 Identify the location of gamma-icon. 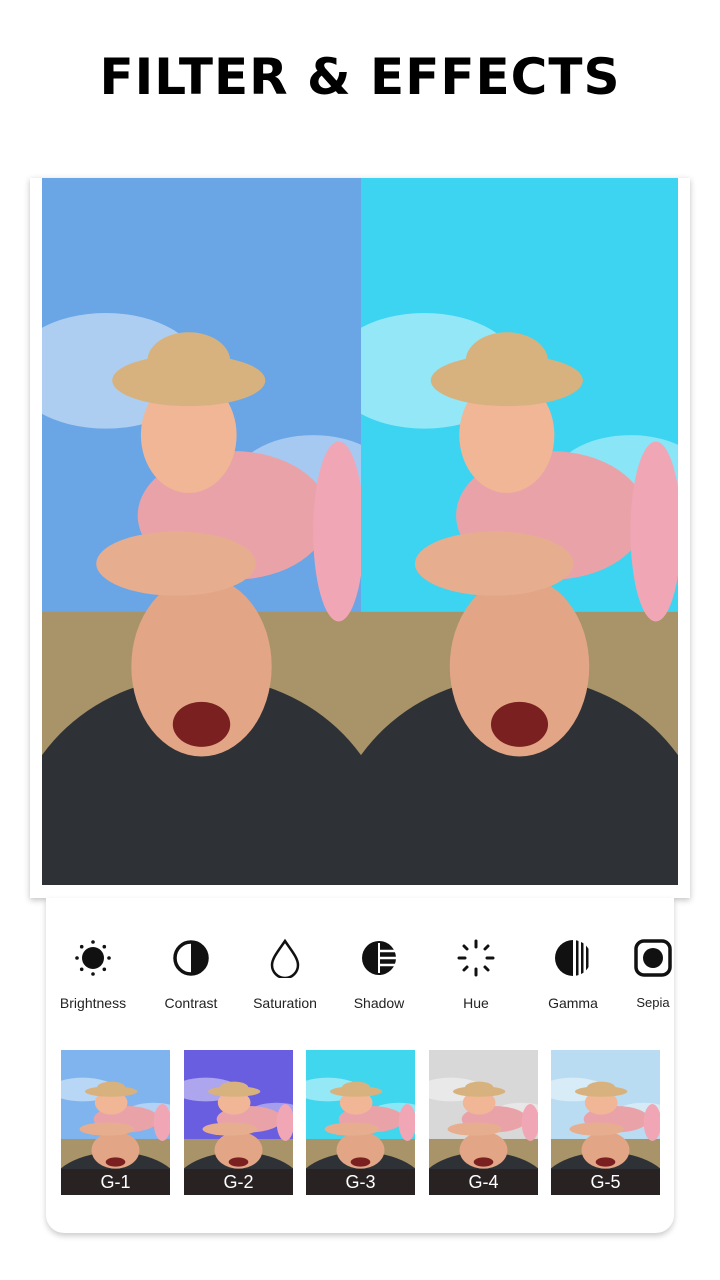
(572, 958).